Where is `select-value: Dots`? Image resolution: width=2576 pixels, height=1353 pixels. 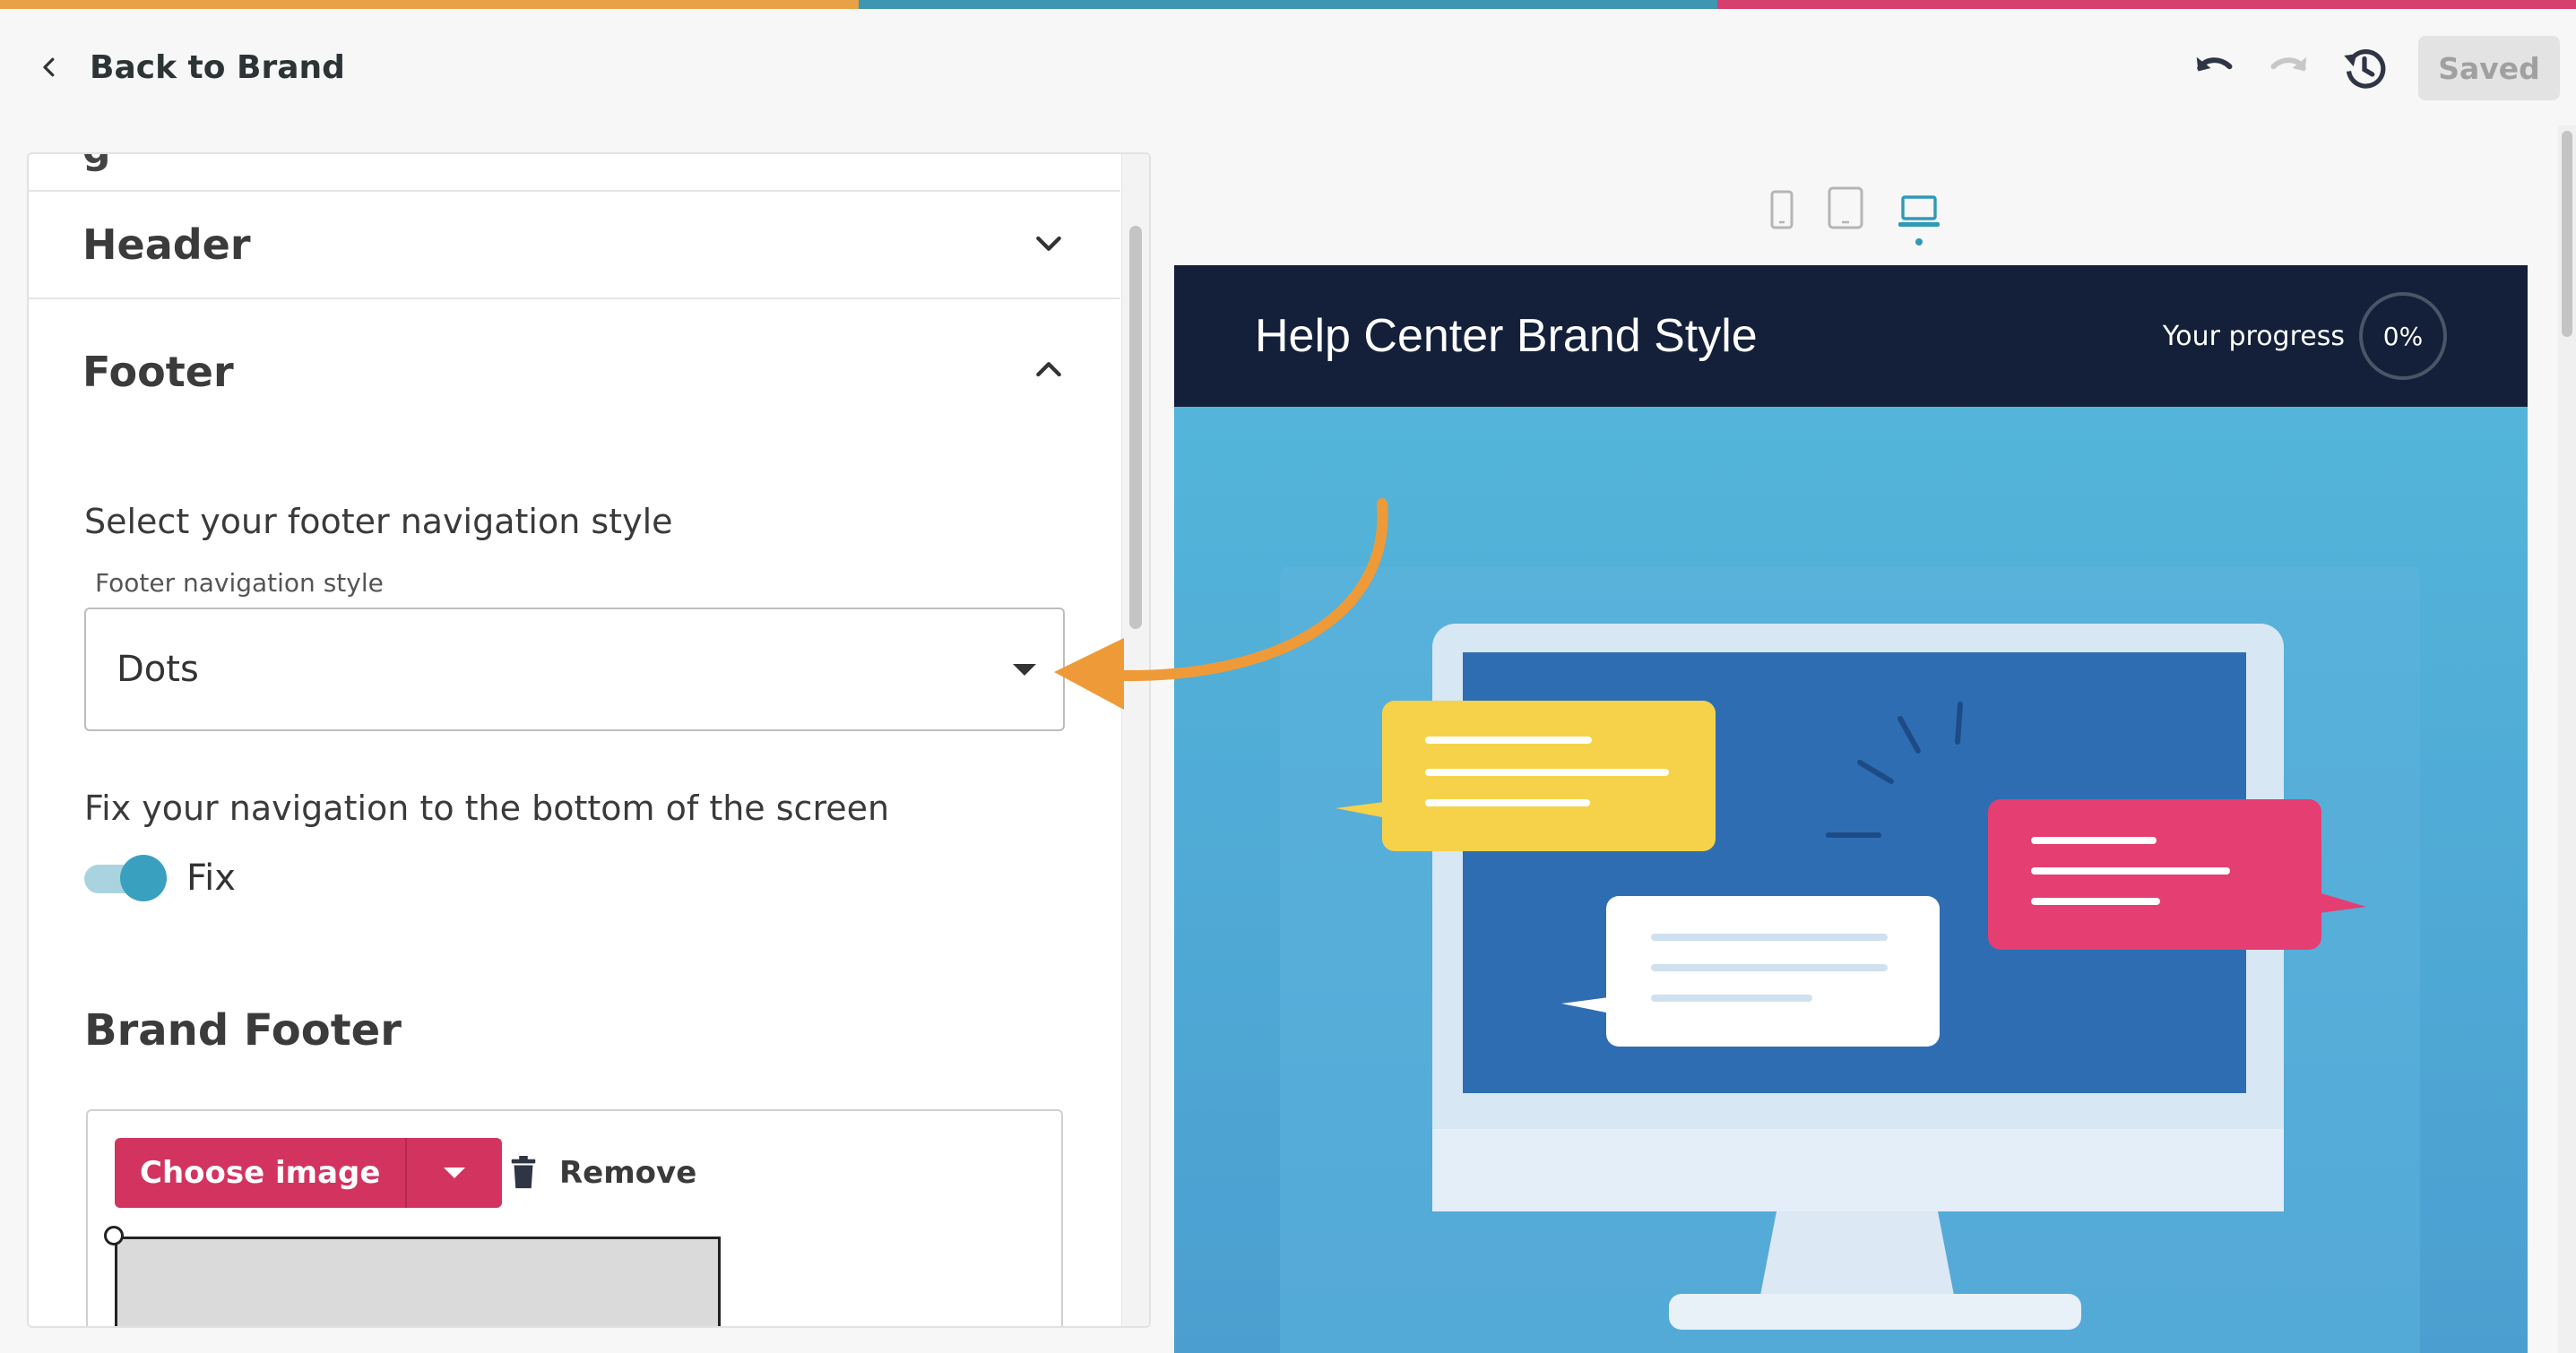 select-value: Dots is located at coordinates (158, 669).